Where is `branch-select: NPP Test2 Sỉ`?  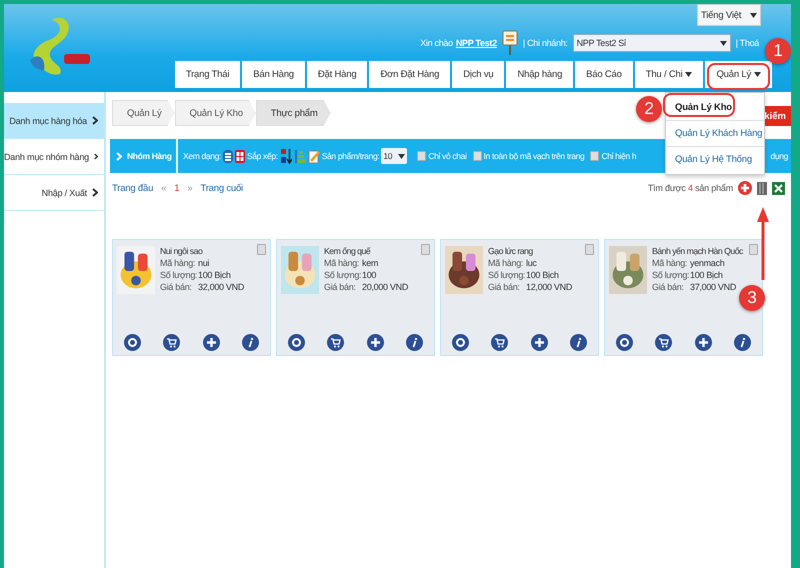 branch-select: NPP Test2 Sỉ is located at coordinates (651, 43).